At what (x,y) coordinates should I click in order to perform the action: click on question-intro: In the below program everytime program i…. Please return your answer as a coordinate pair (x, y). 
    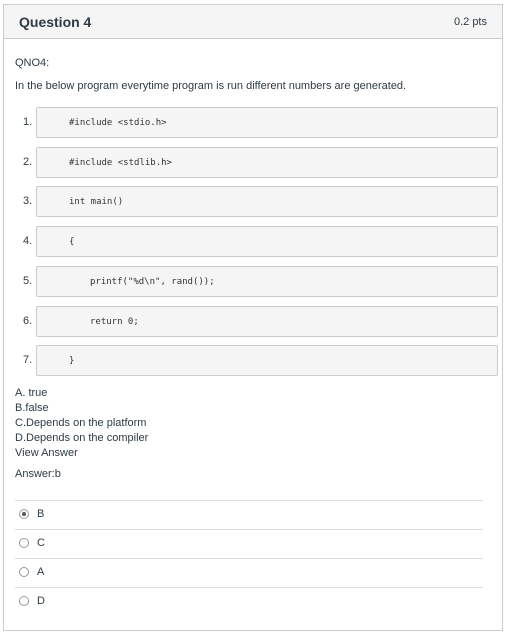
    Looking at the image, I should click on (211, 86).